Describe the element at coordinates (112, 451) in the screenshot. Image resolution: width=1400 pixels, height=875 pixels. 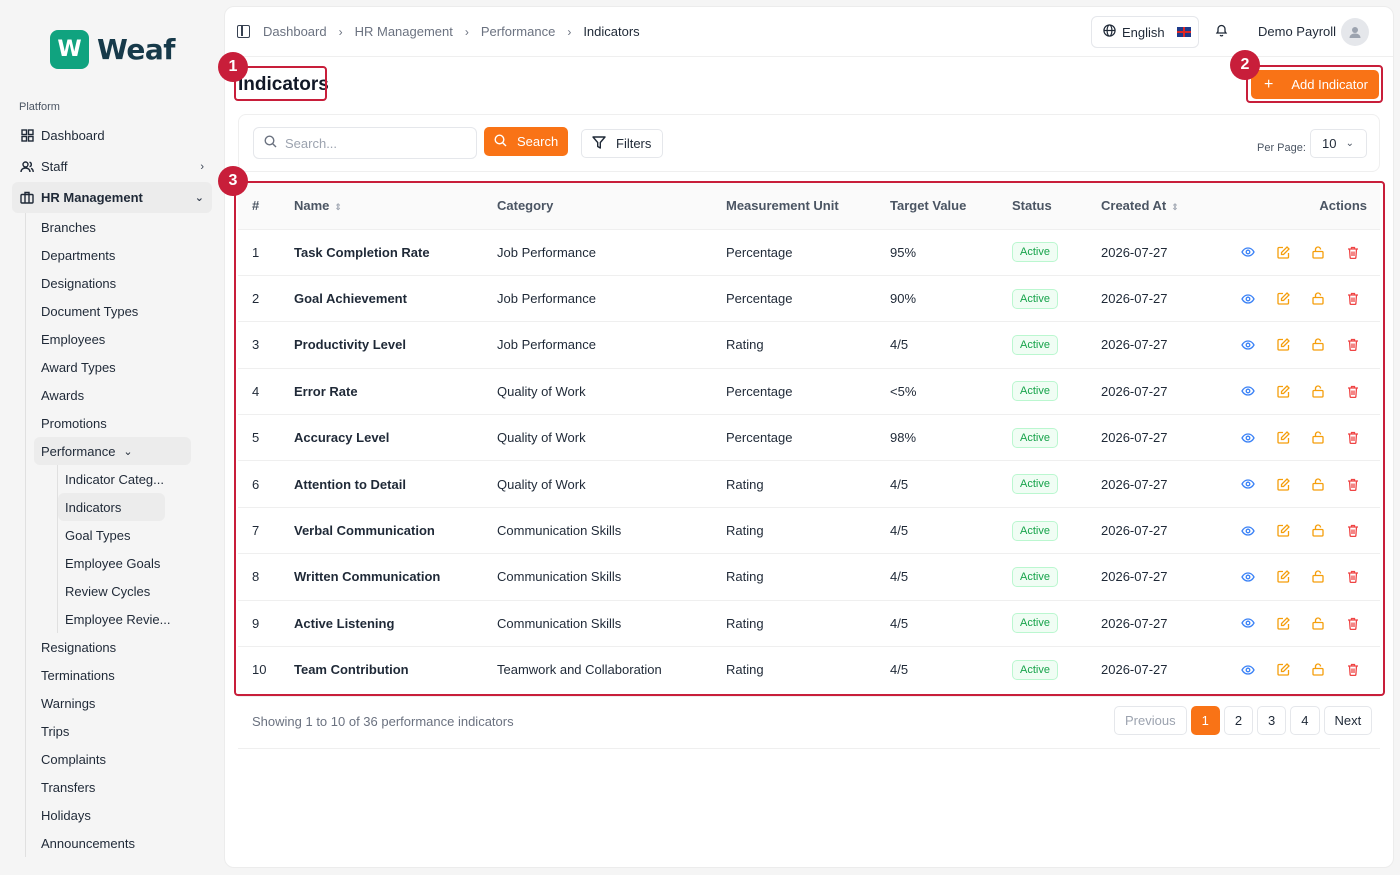
I see `sidebar-item-performance: Performance ⌄` at that location.